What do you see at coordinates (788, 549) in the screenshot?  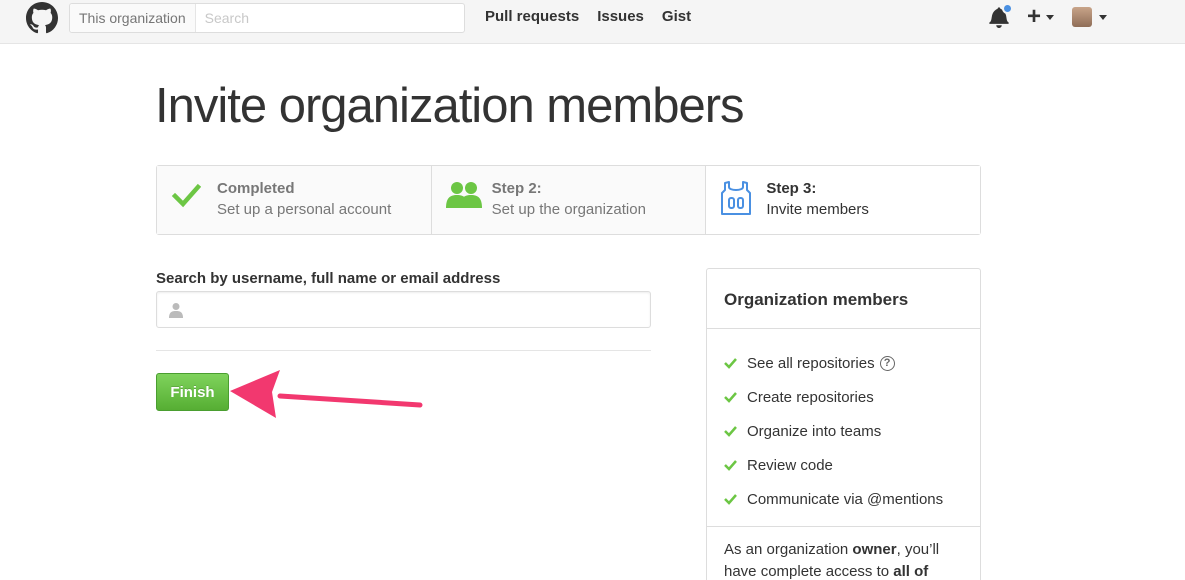 I see `owner-note-text: As an organization` at bounding box center [788, 549].